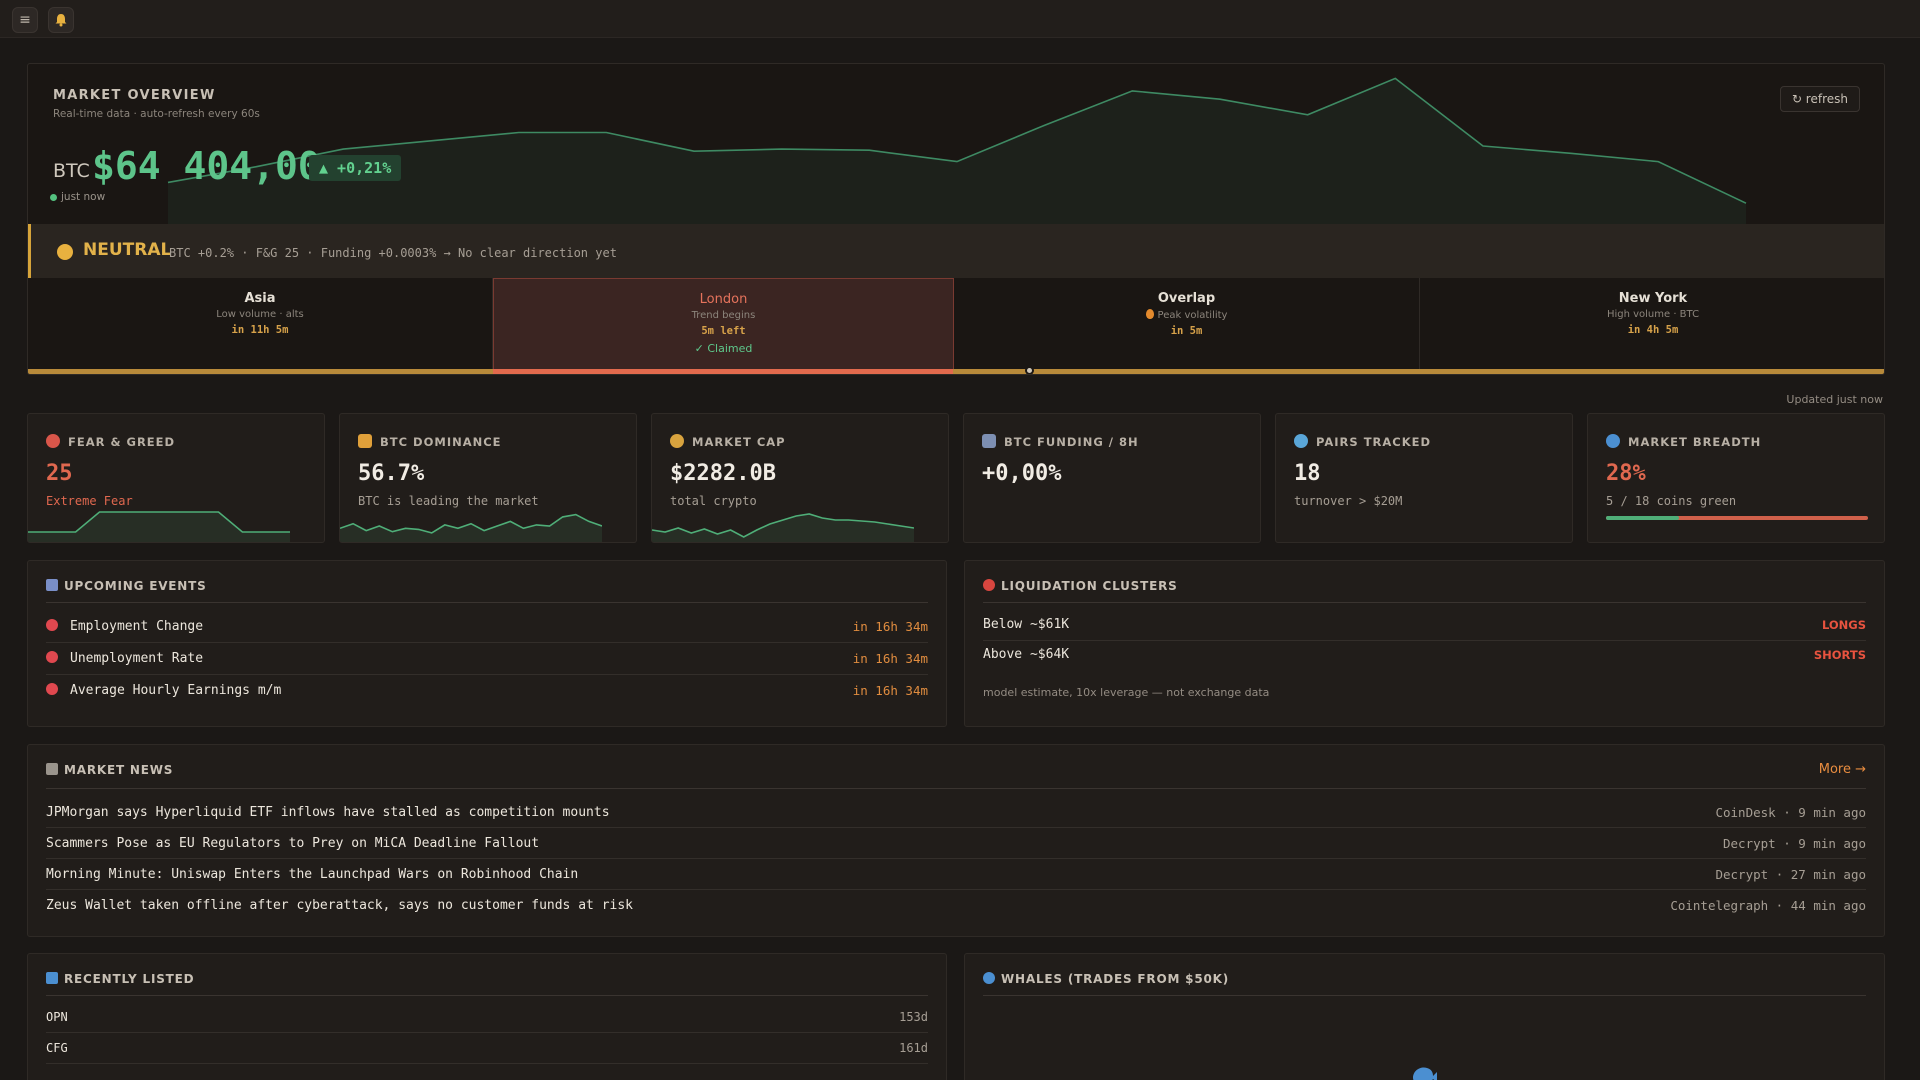 This screenshot has height=1080, width=1920. Describe the element at coordinates (913, 1048) in the screenshot. I see `listed-age: 161d` at that location.